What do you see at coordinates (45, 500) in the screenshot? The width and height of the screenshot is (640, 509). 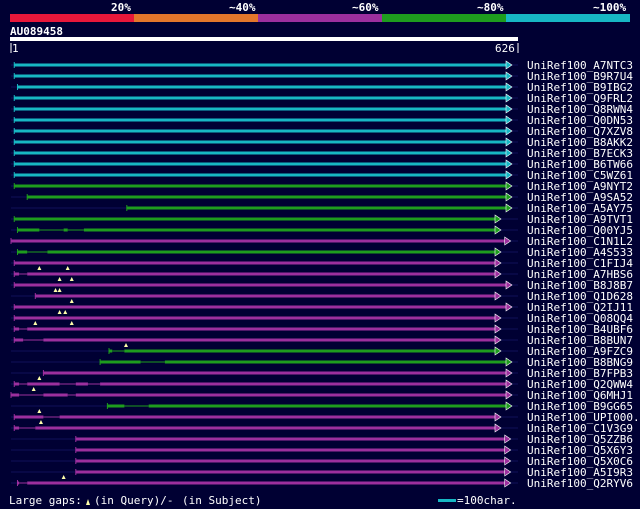 I see `legend-gap-text: Large gaps:` at bounding box center [45, 500].